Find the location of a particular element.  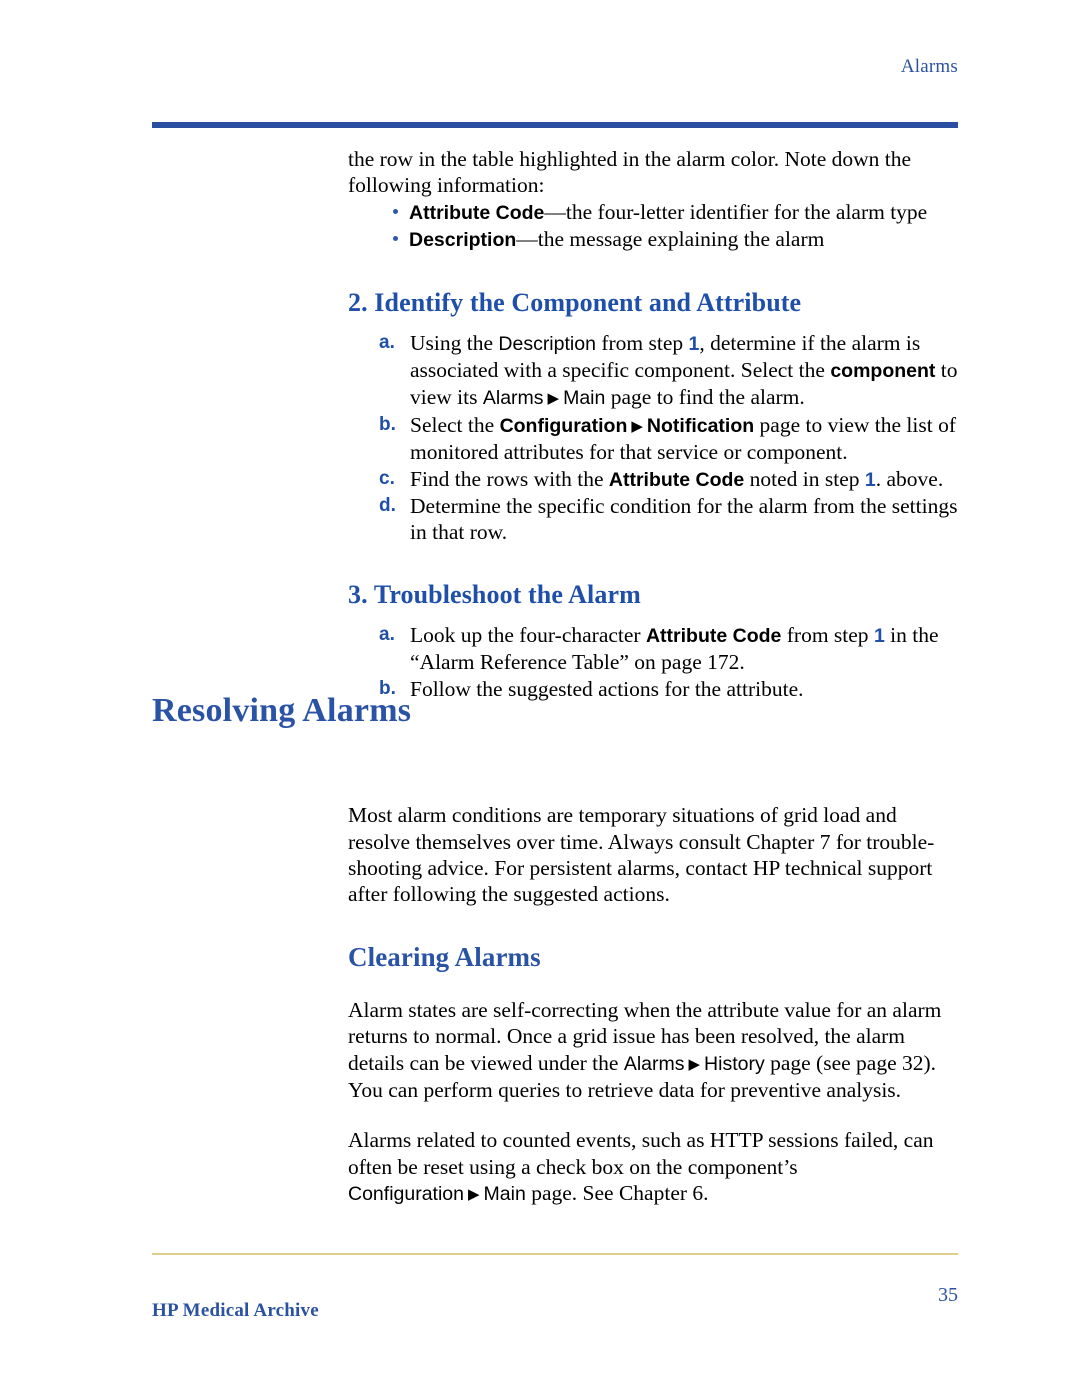

ui-term-description: Description is located at coordinates (547, 343).